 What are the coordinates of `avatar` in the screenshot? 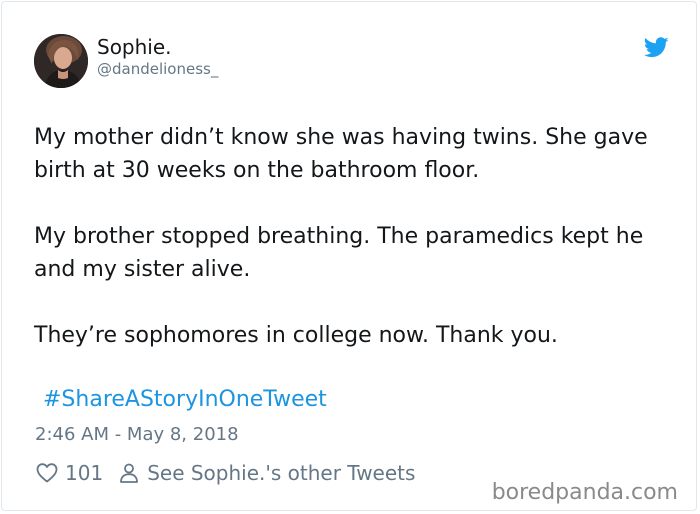 It's located at (61, 61).